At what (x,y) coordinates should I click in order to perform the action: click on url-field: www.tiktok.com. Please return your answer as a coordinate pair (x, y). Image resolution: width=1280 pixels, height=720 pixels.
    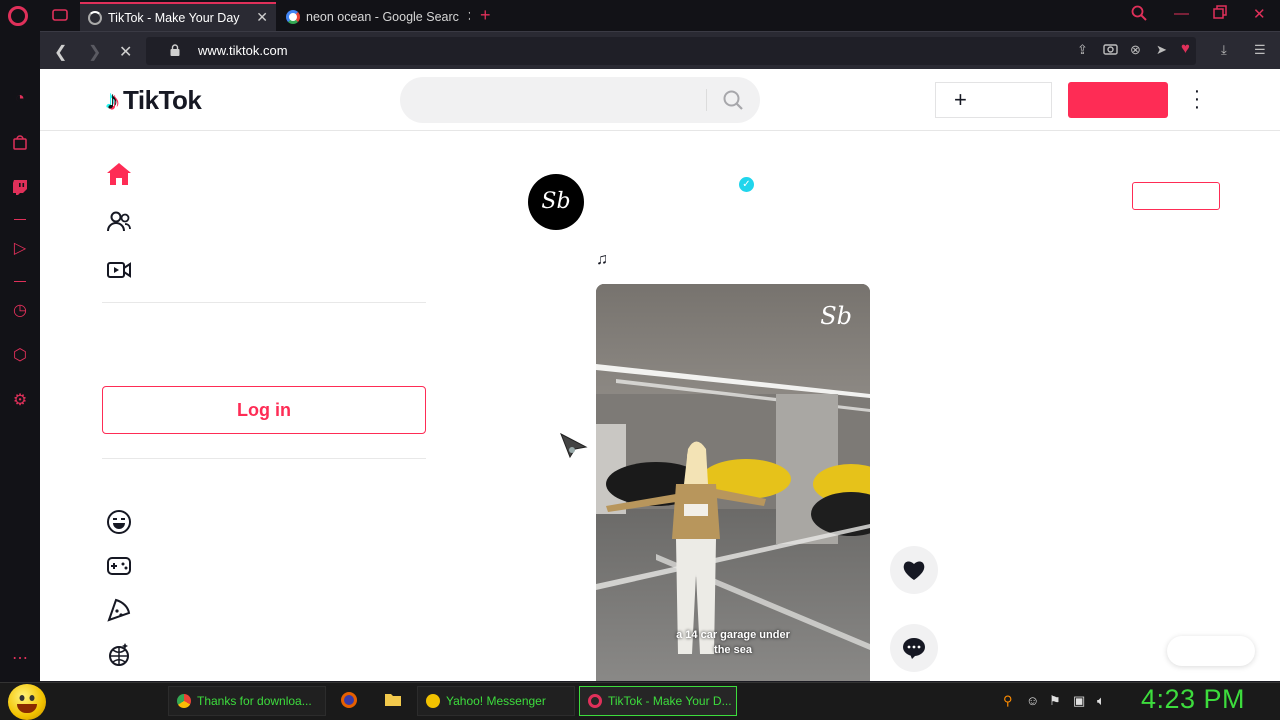
    Looking at the image, I should click on (671, 51).